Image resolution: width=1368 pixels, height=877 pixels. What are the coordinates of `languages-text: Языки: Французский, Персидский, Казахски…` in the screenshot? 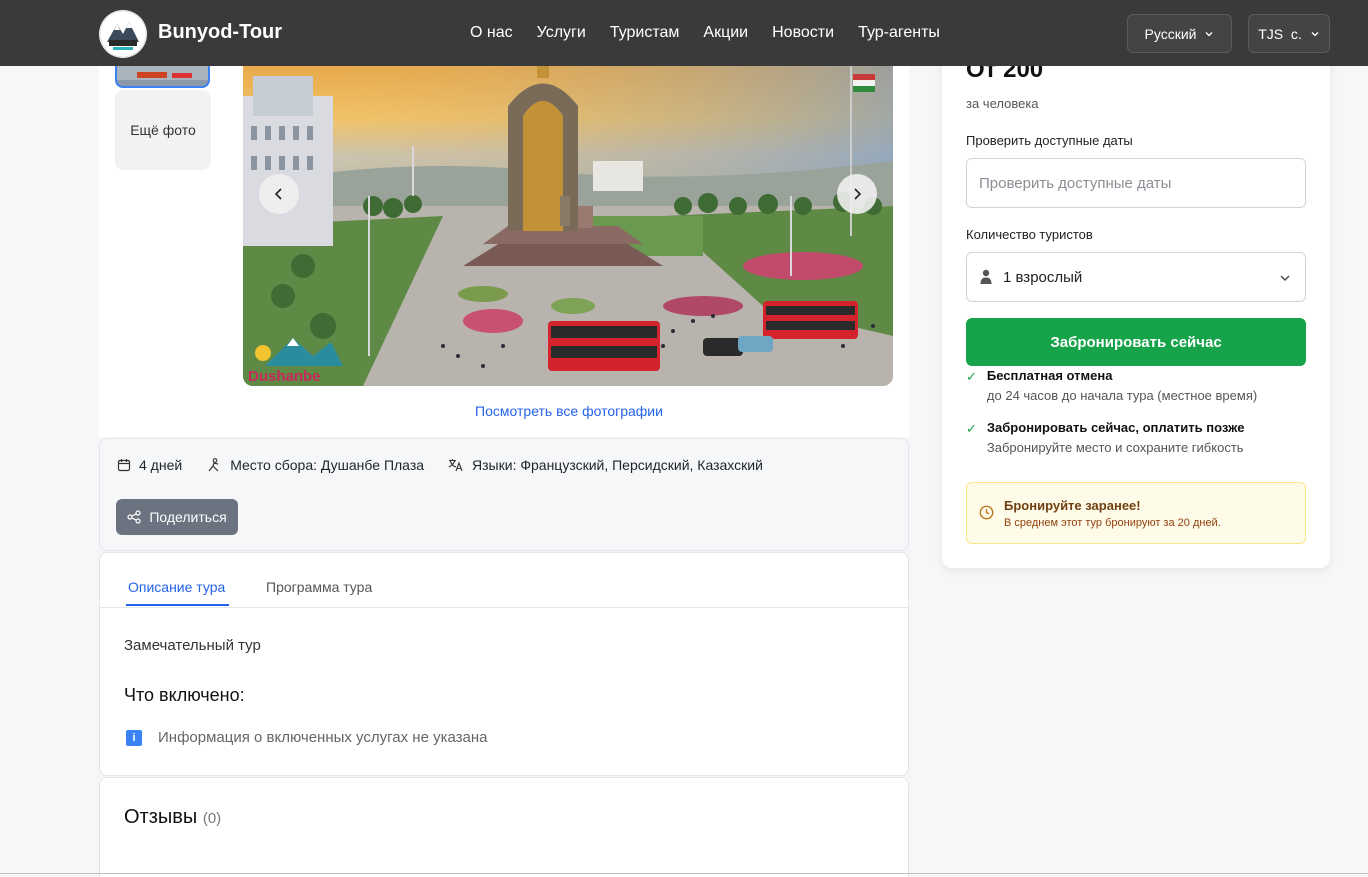 It's located at (617, 465).